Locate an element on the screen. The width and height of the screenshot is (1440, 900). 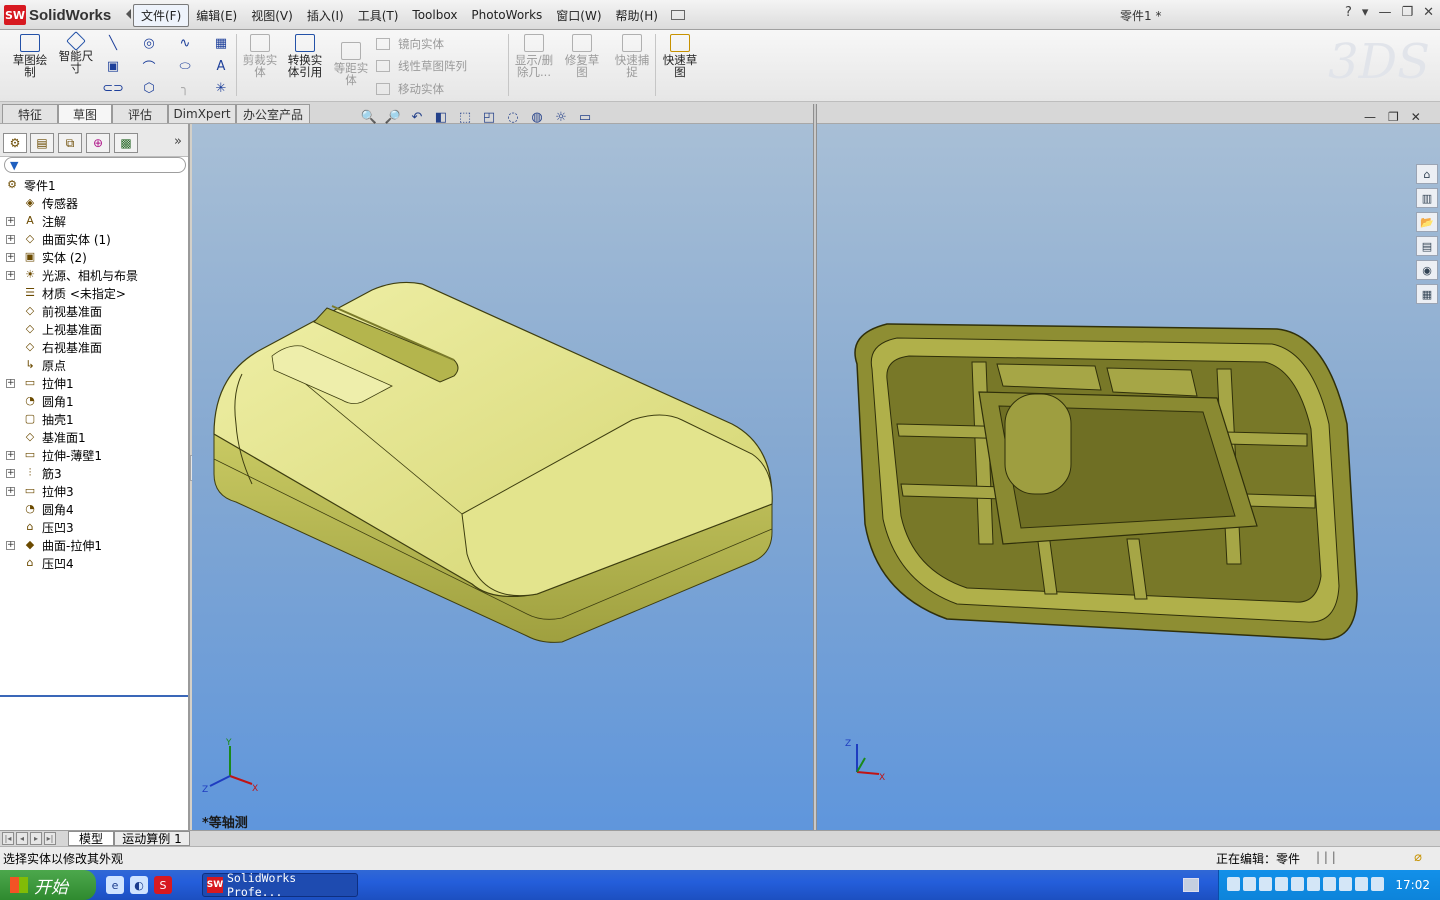
tree-node: + A 注解 is located at coordinates (94, 221).